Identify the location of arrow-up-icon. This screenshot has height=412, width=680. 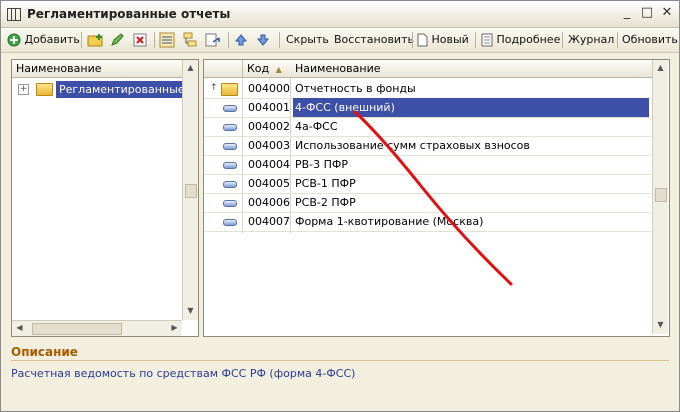
(241, 40).